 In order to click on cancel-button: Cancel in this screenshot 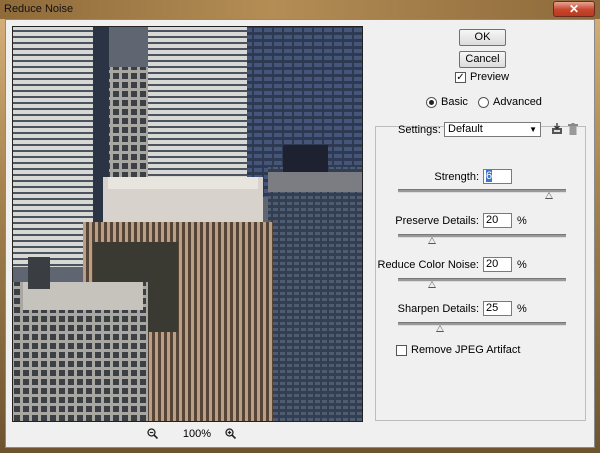, I will do `click(482, 59)`.